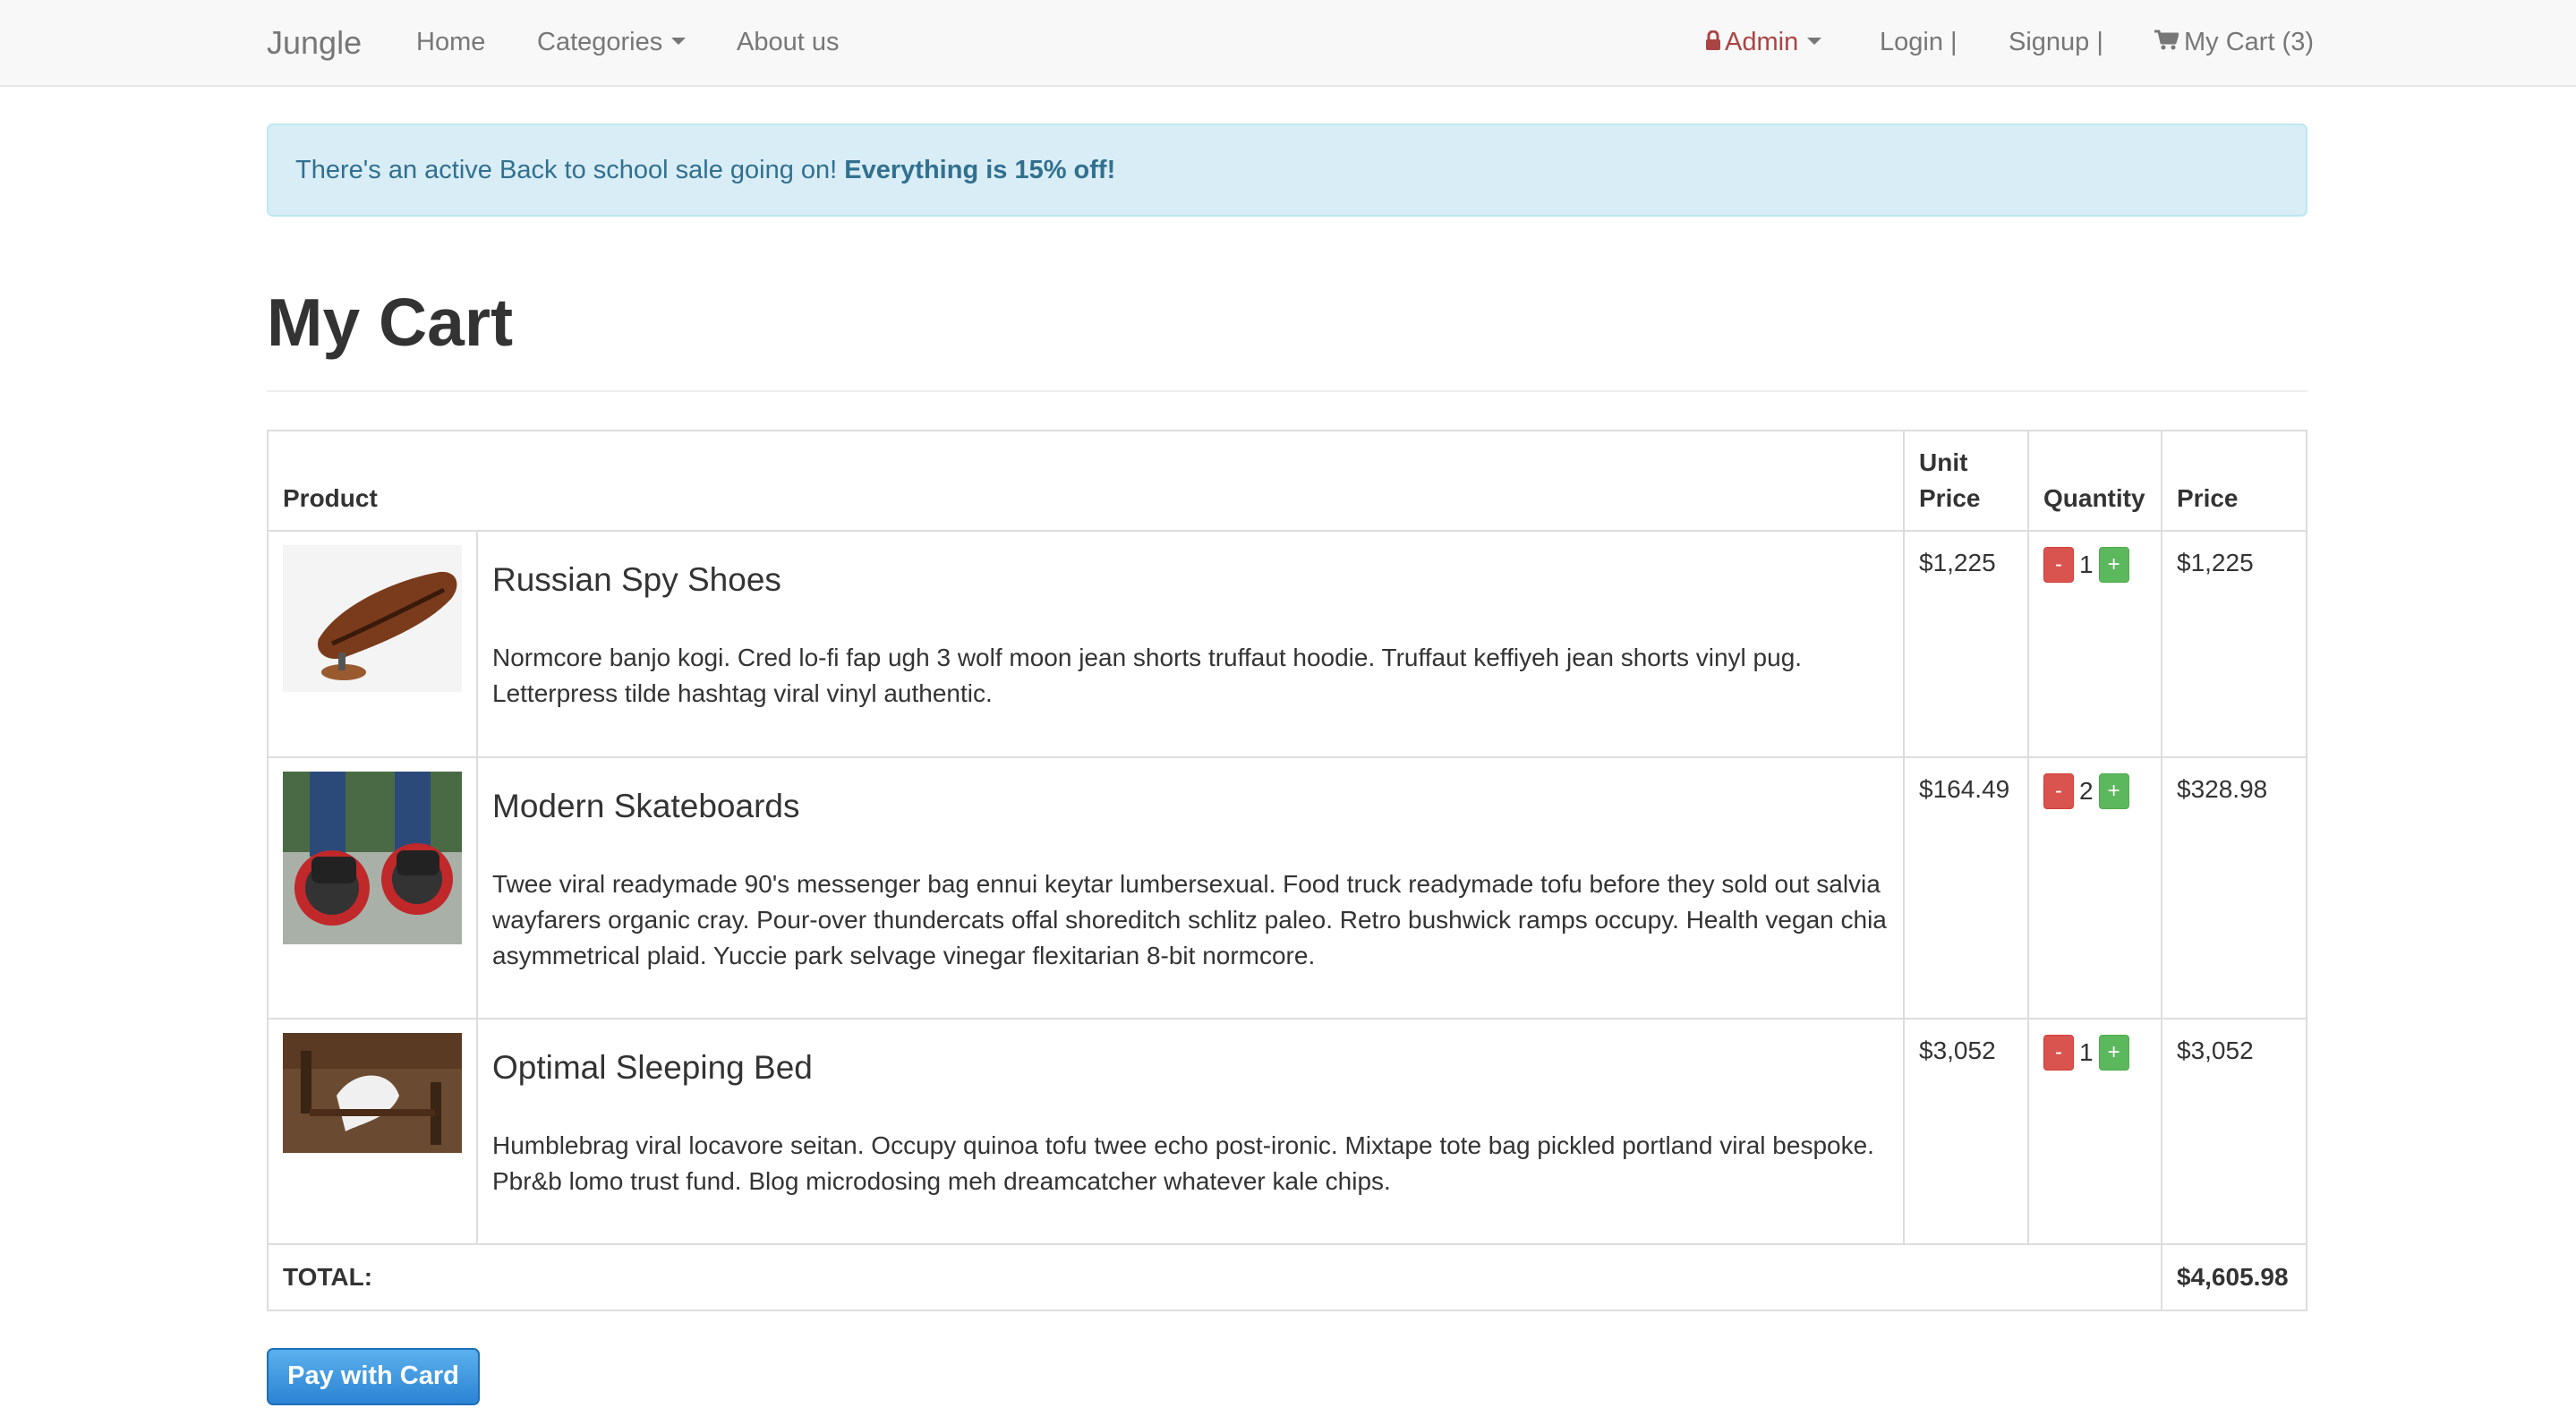  Describe the element at coordinates (1190, 806) in the screenshot. I see `product-name: Modern Skateboards` at that location.